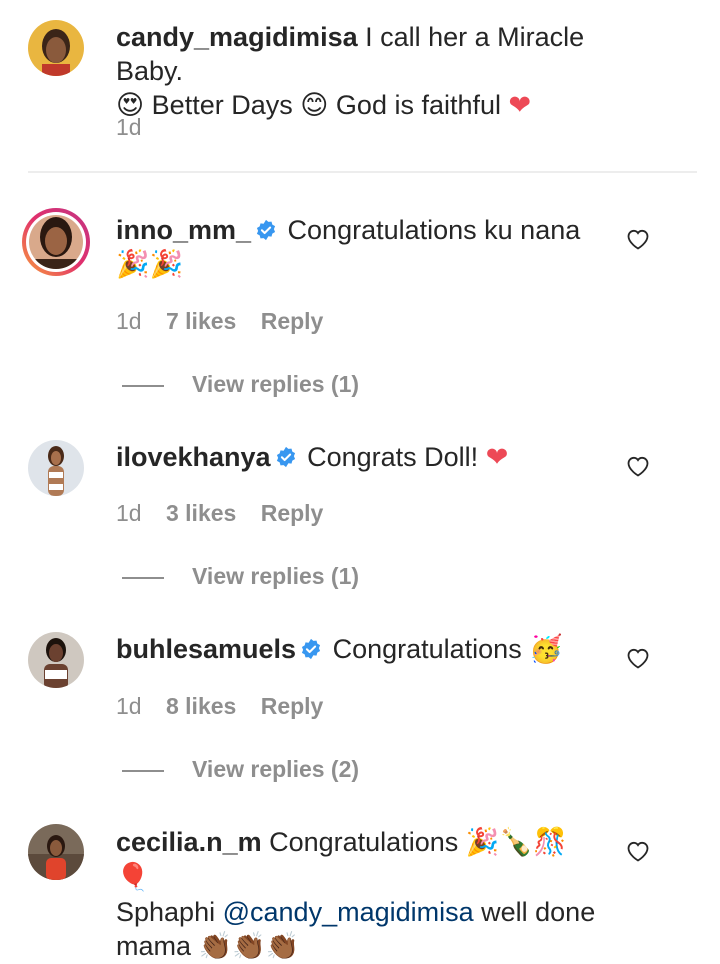 Image resolution: width=720 pixels, height=964 pixels. I want to click on mention-link: @candy_magidimisa, so click(348, 912).